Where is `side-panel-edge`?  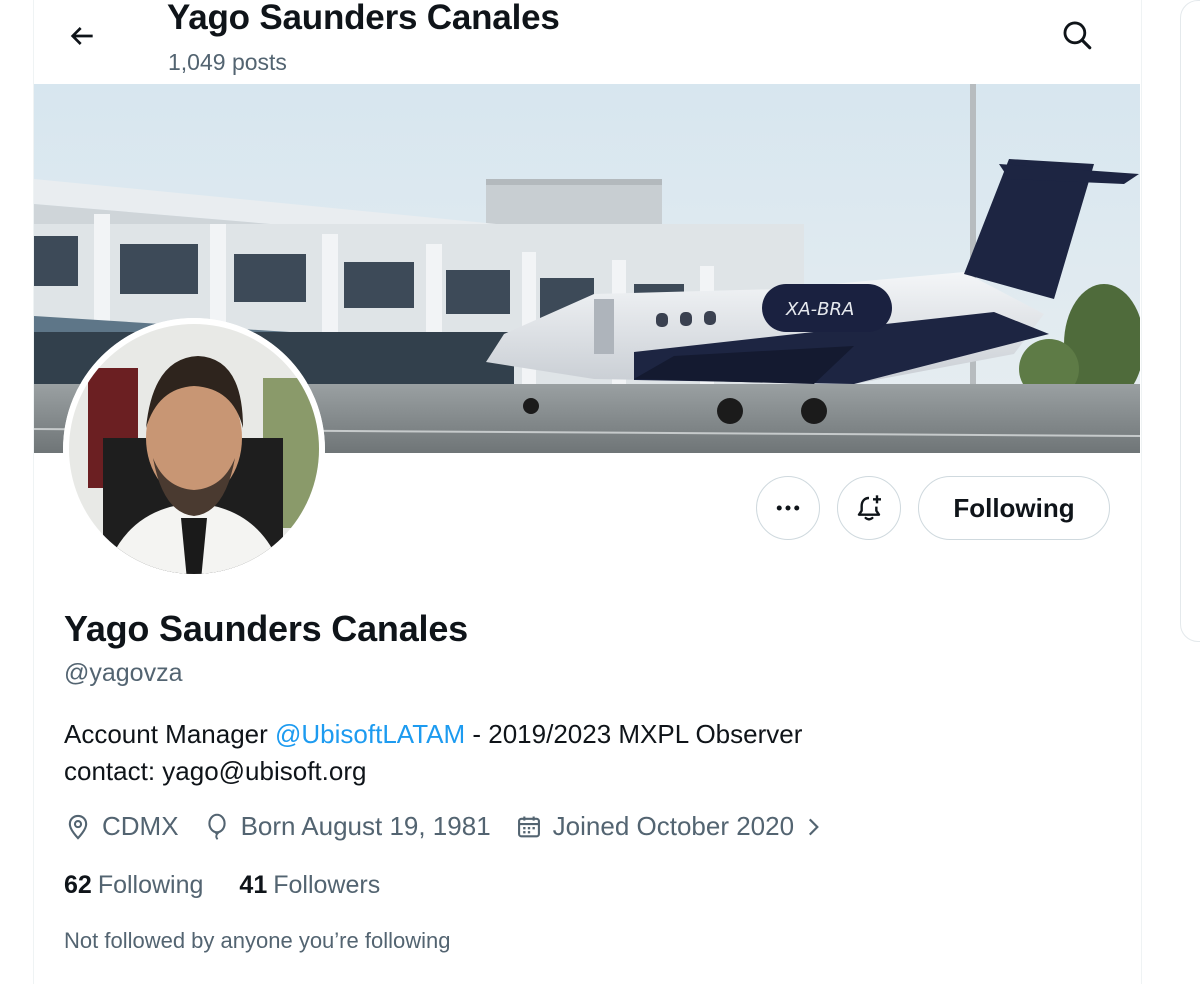 side-panel-edge is located at coordinates (1190, 321).